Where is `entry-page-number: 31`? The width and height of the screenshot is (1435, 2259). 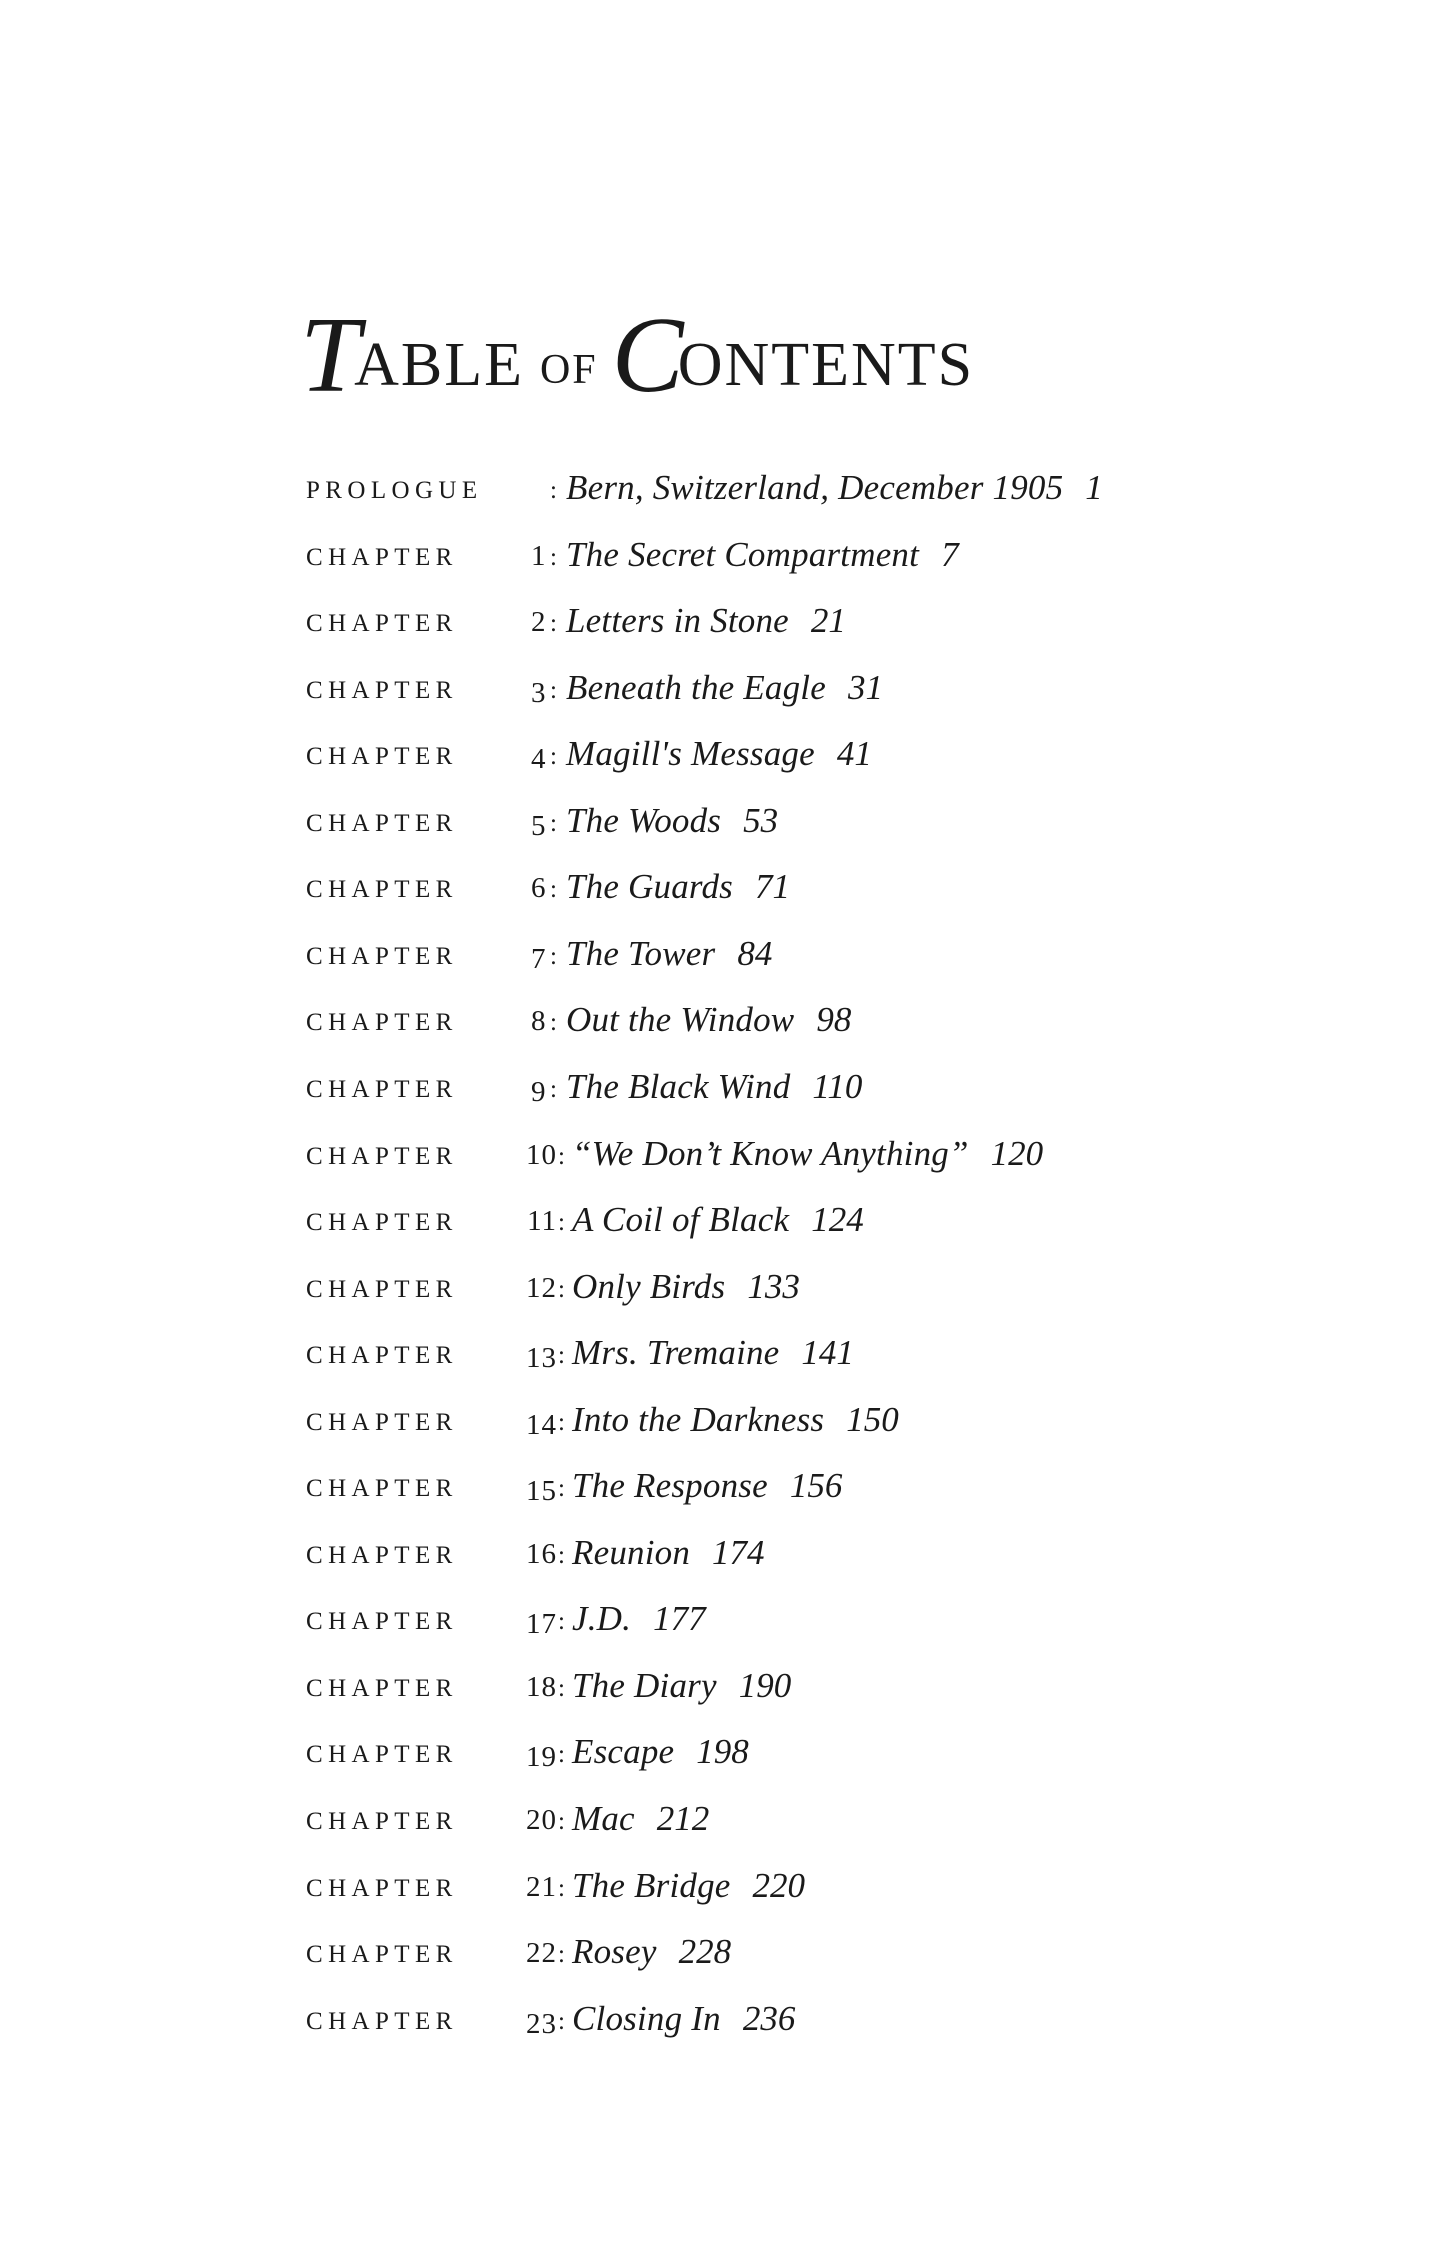
entry-page-number: 31 is located at coordinates (854, 688).